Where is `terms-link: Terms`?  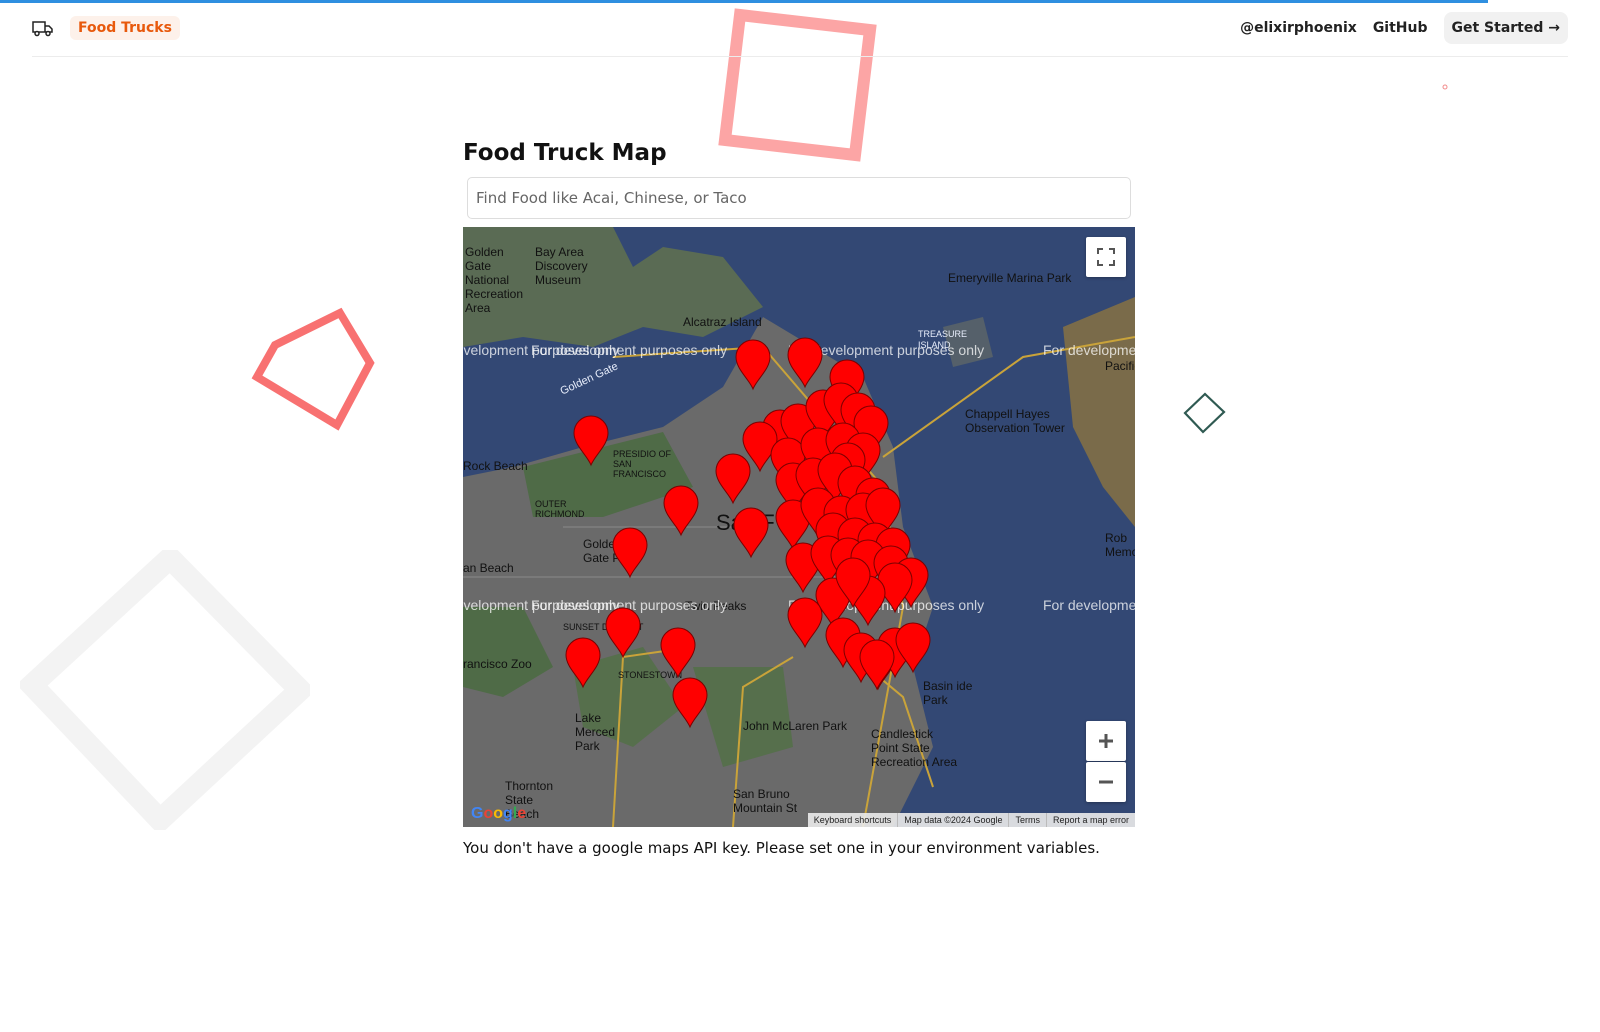 terms-link: Terms is located at coordinates (1027, 820).